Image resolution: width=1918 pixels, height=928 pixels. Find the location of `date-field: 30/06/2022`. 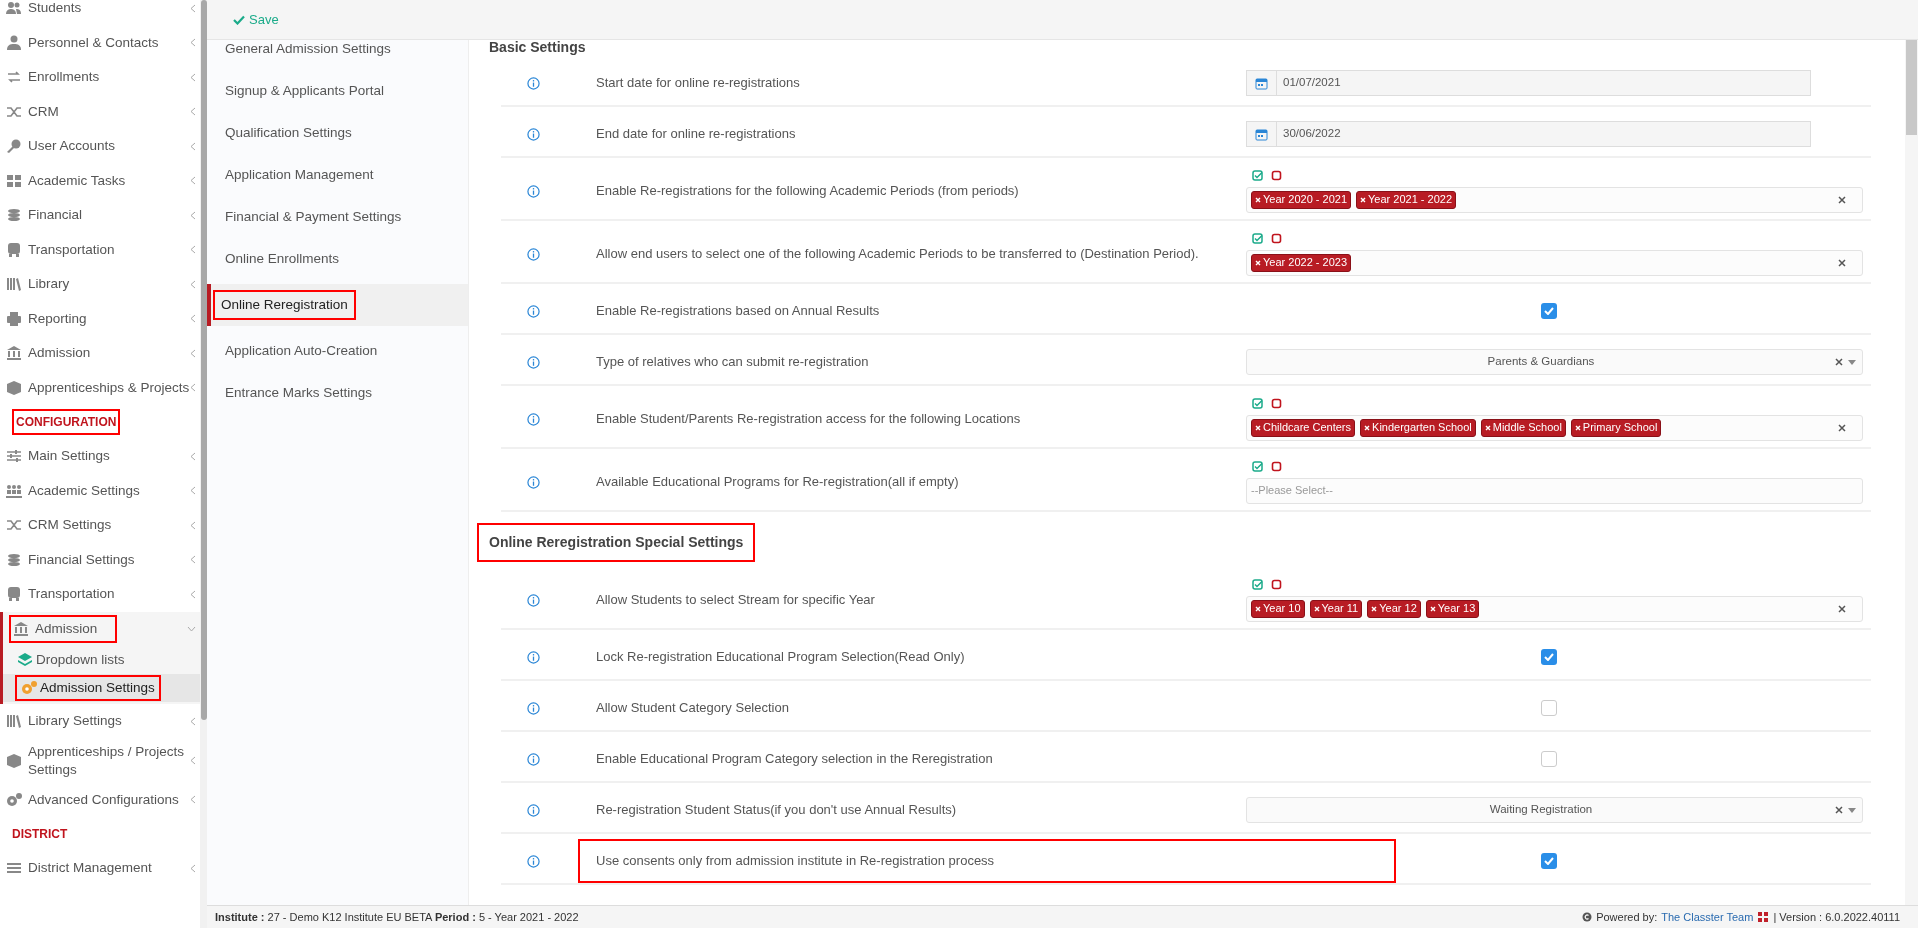

date-field: 30/06/2022 is located at coordinates (1528, 134).